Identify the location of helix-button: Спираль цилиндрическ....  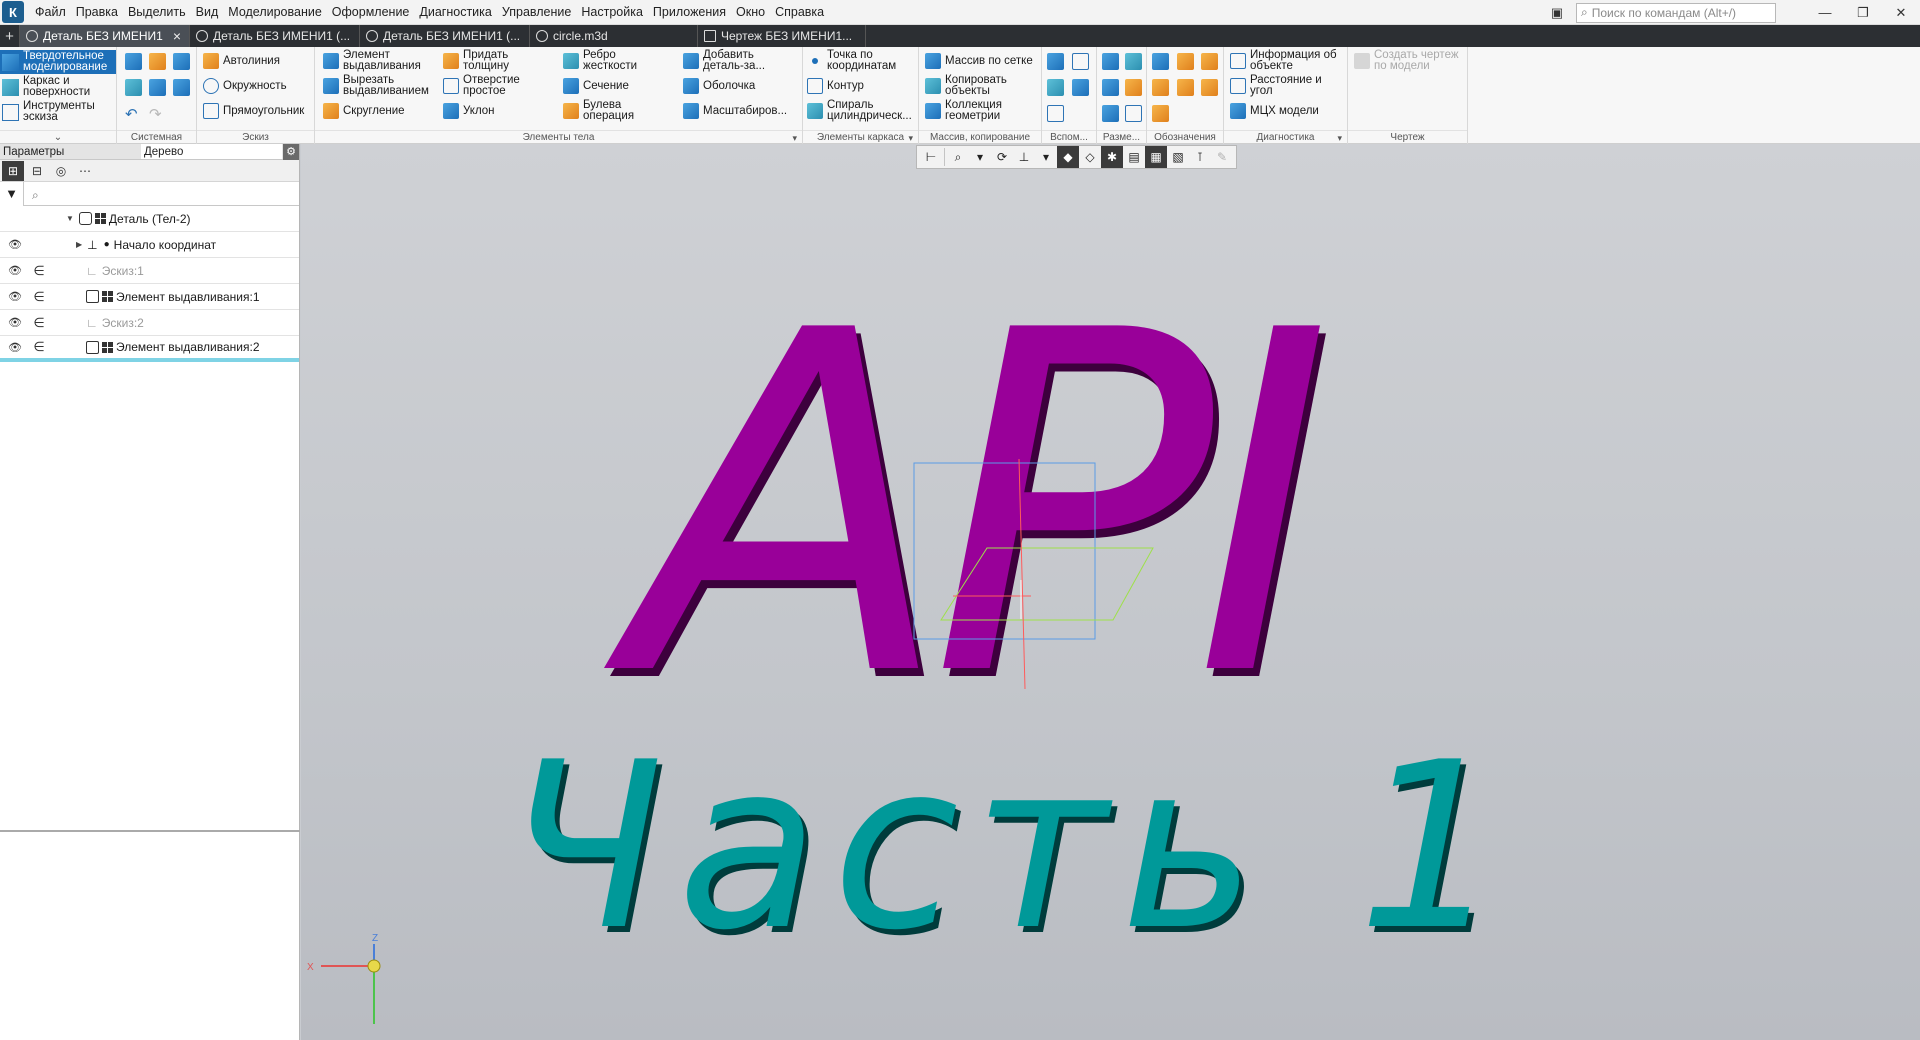
(863, 111).